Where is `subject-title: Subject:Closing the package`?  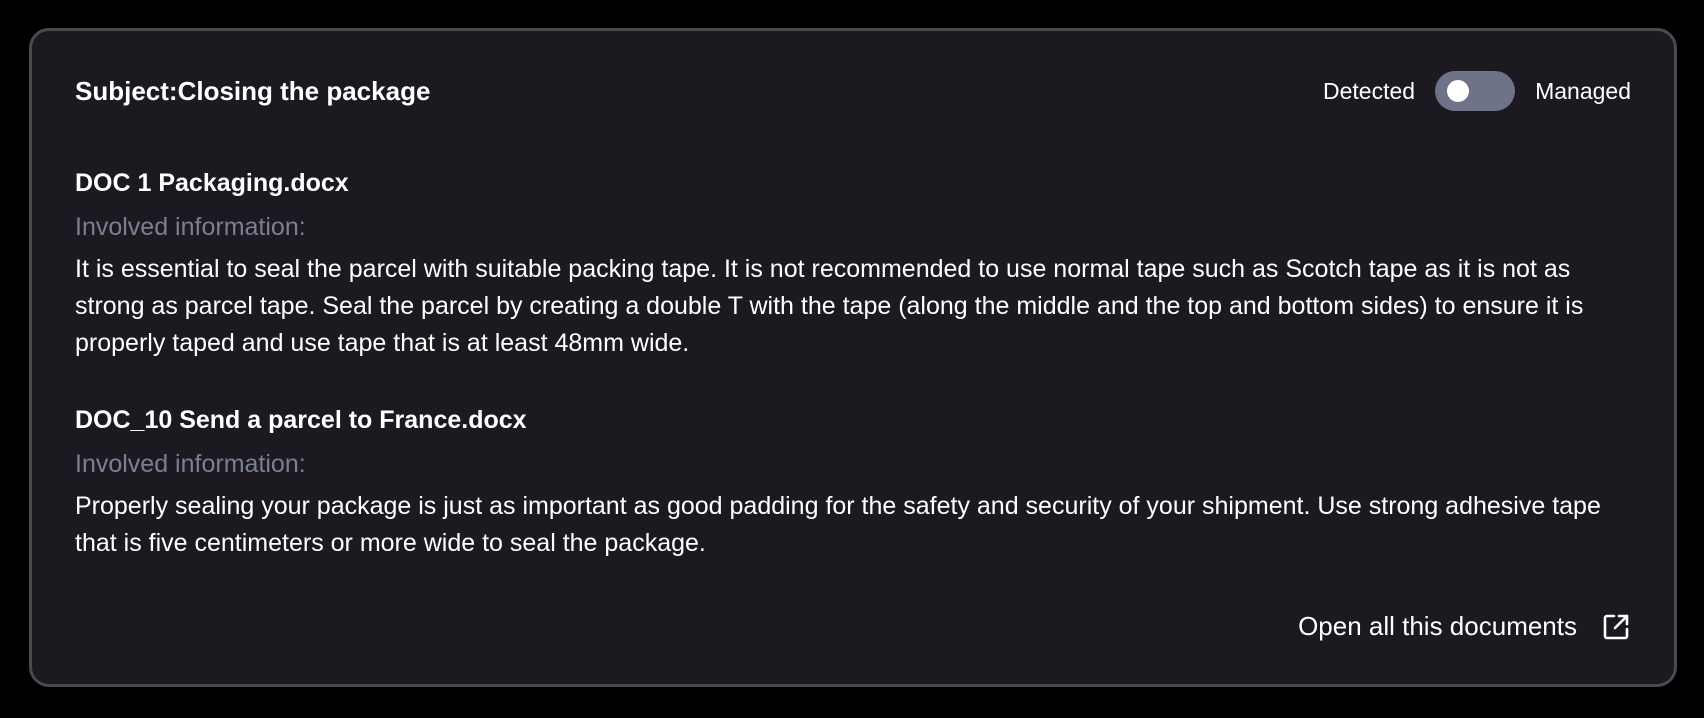 subject-title: Subject:Closing the package is located at coordinates (253, 91).